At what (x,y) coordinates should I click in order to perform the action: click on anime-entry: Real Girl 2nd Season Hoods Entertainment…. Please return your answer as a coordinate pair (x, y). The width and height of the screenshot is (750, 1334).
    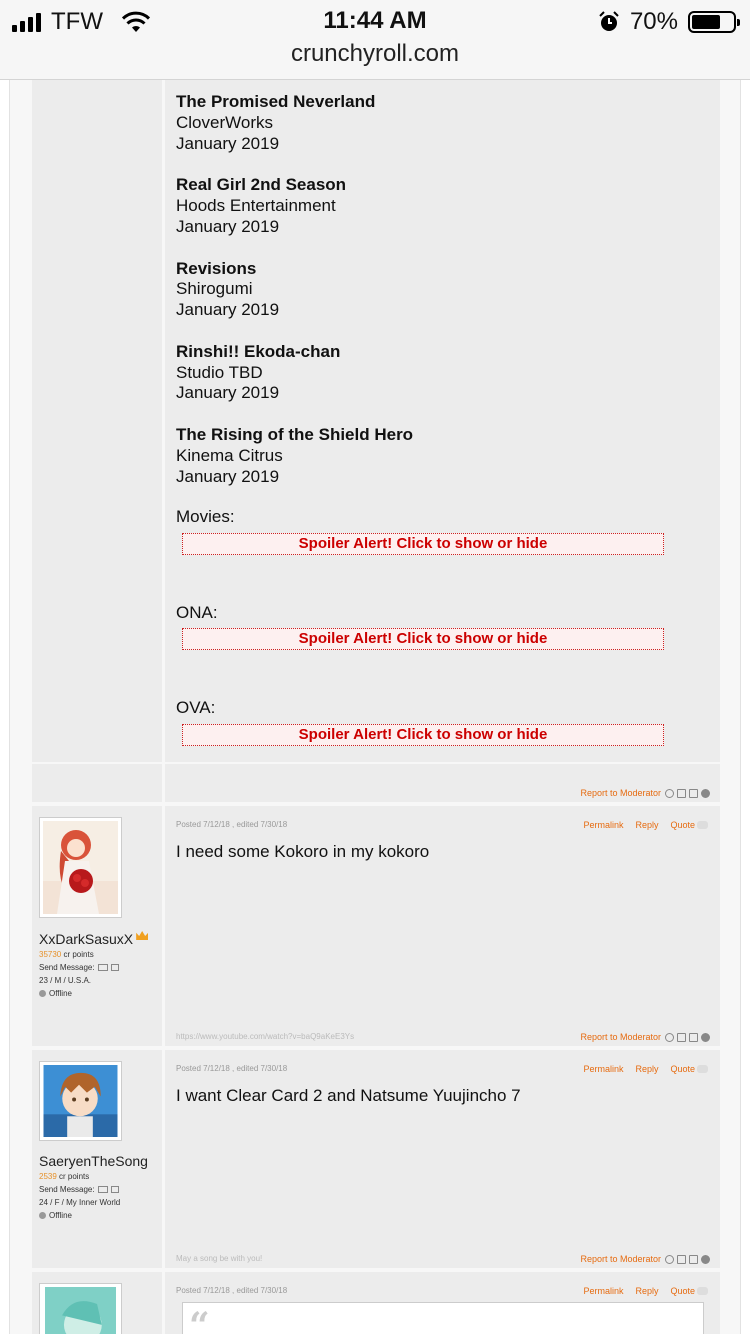
    Looking at the image, I should click on (436, 216).